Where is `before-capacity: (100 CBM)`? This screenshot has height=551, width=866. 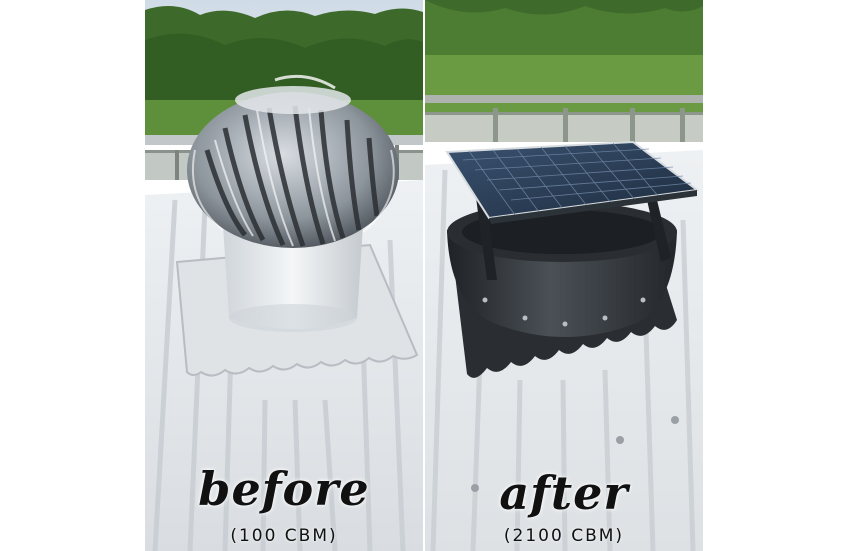
before-capacity: (100 CBM) is located at coordinates (284, 536).